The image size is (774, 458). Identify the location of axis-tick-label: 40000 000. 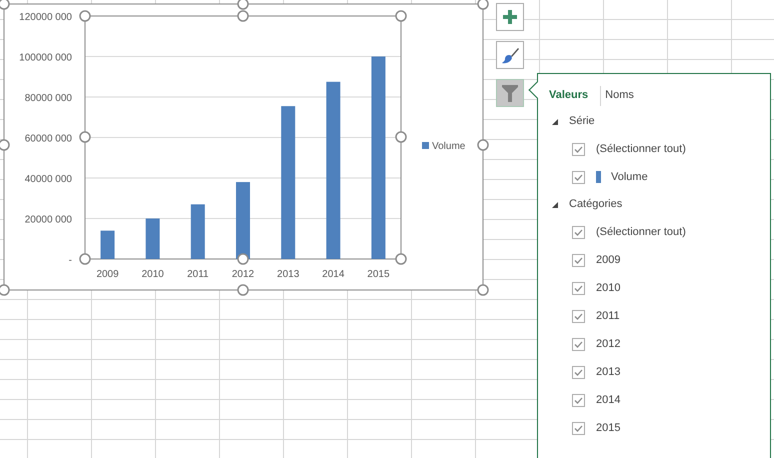
(48, 179).